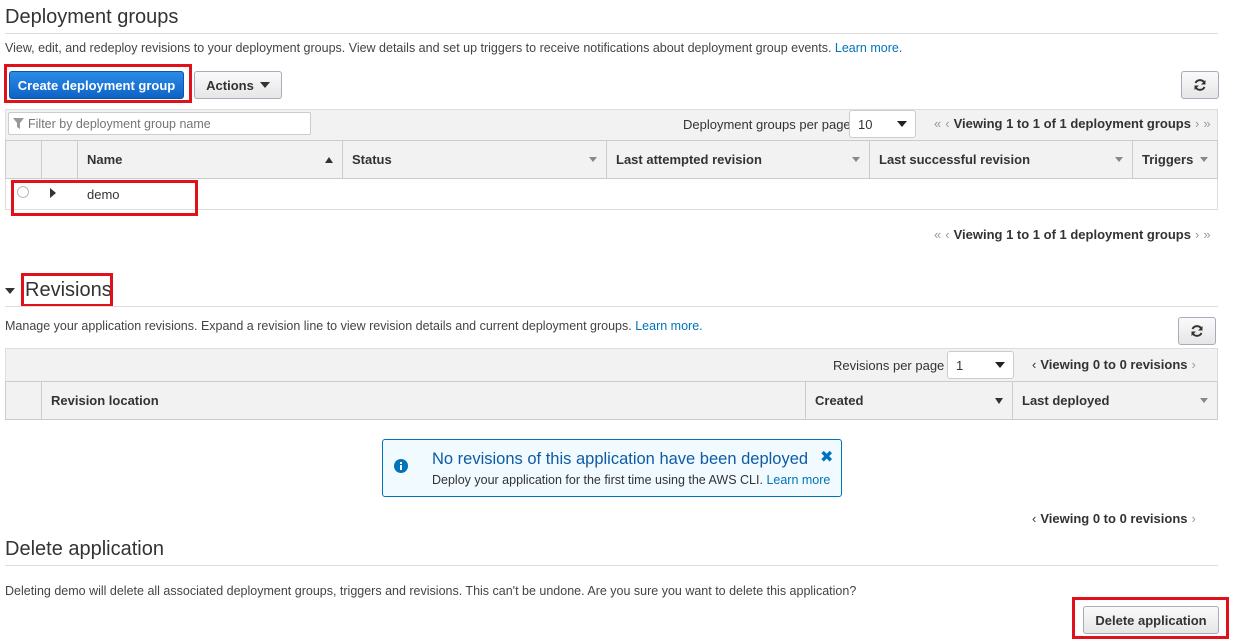  I want to click on column-label: Status, so click(372, 159).